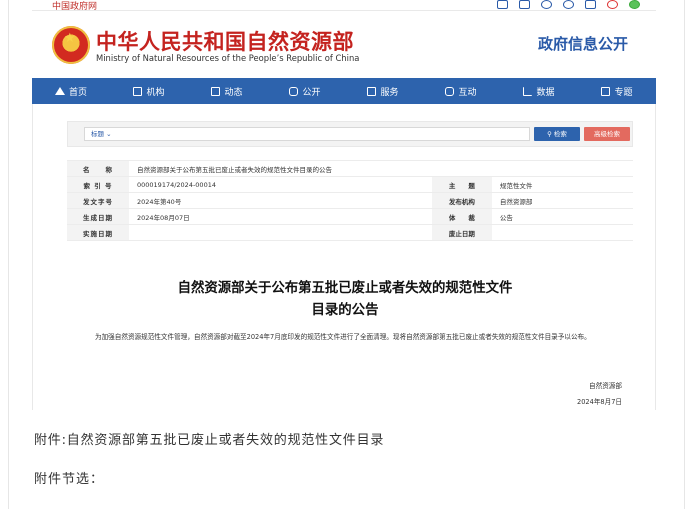  I want to click on name-label: 名 称, so click(98, 168).